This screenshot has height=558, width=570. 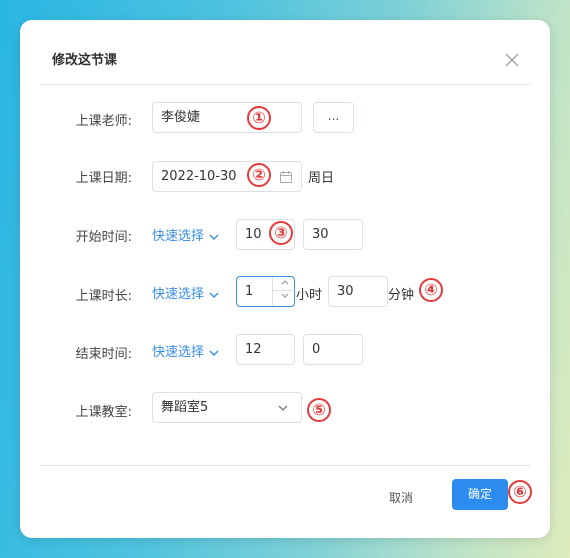 I want to click on teacher-label: 上课老师:, so click(x=103, y=121).